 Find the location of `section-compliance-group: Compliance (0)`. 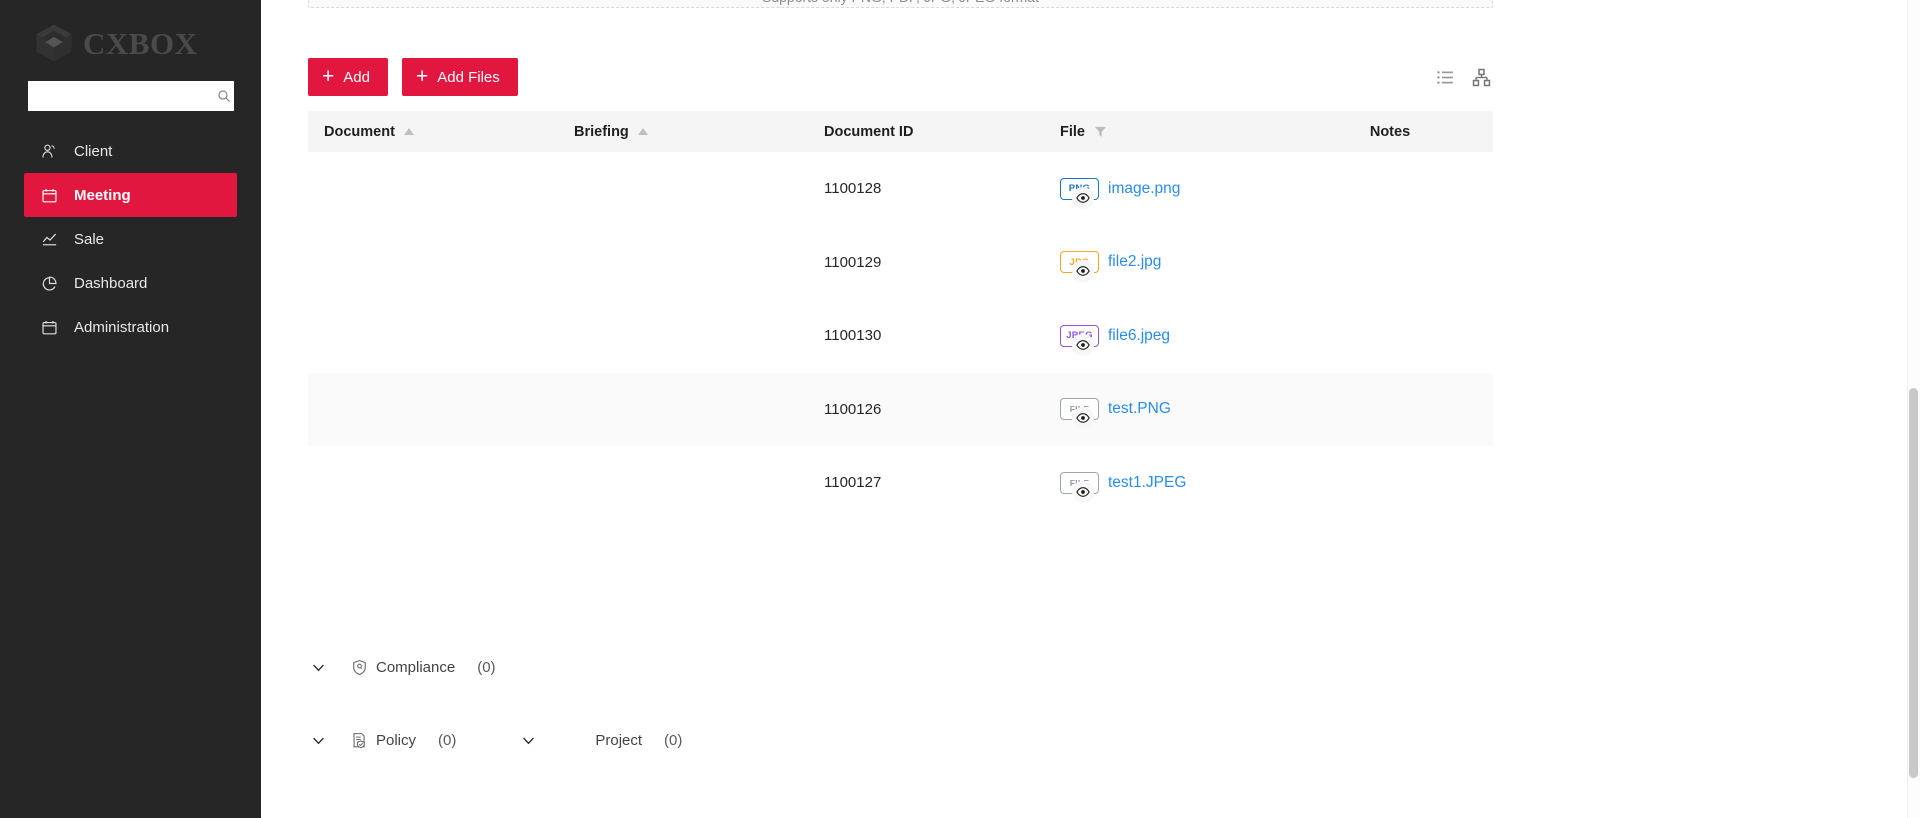

section-compliance-group: Compliance (0) is located at coordinates (423, 667).